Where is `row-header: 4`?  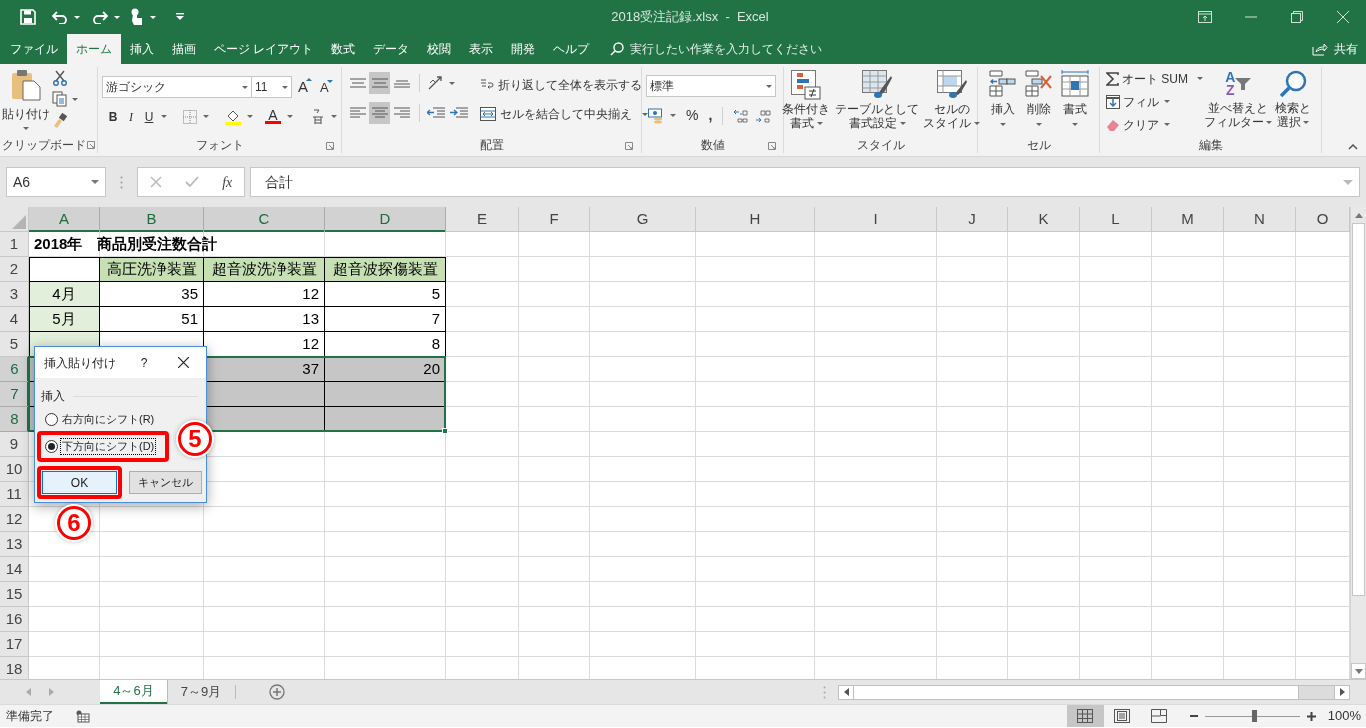 row-header: 4 is located at coordinates (14, 319).